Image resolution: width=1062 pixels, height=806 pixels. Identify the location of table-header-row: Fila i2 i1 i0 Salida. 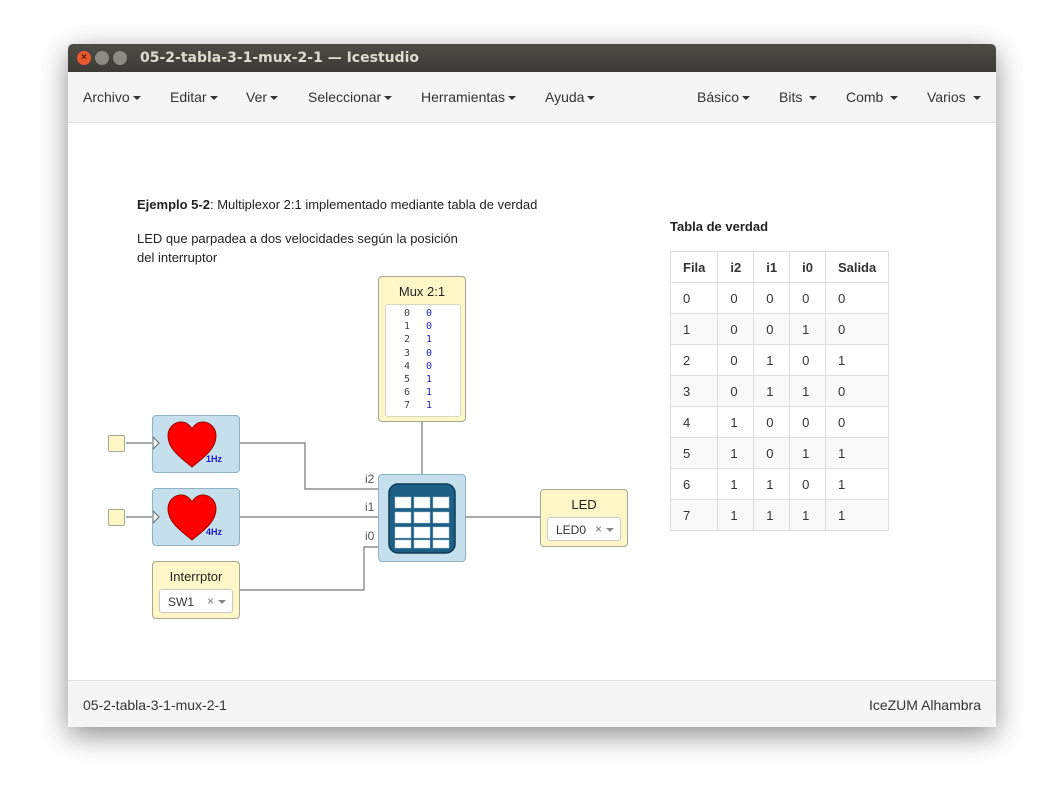
(779, 267).